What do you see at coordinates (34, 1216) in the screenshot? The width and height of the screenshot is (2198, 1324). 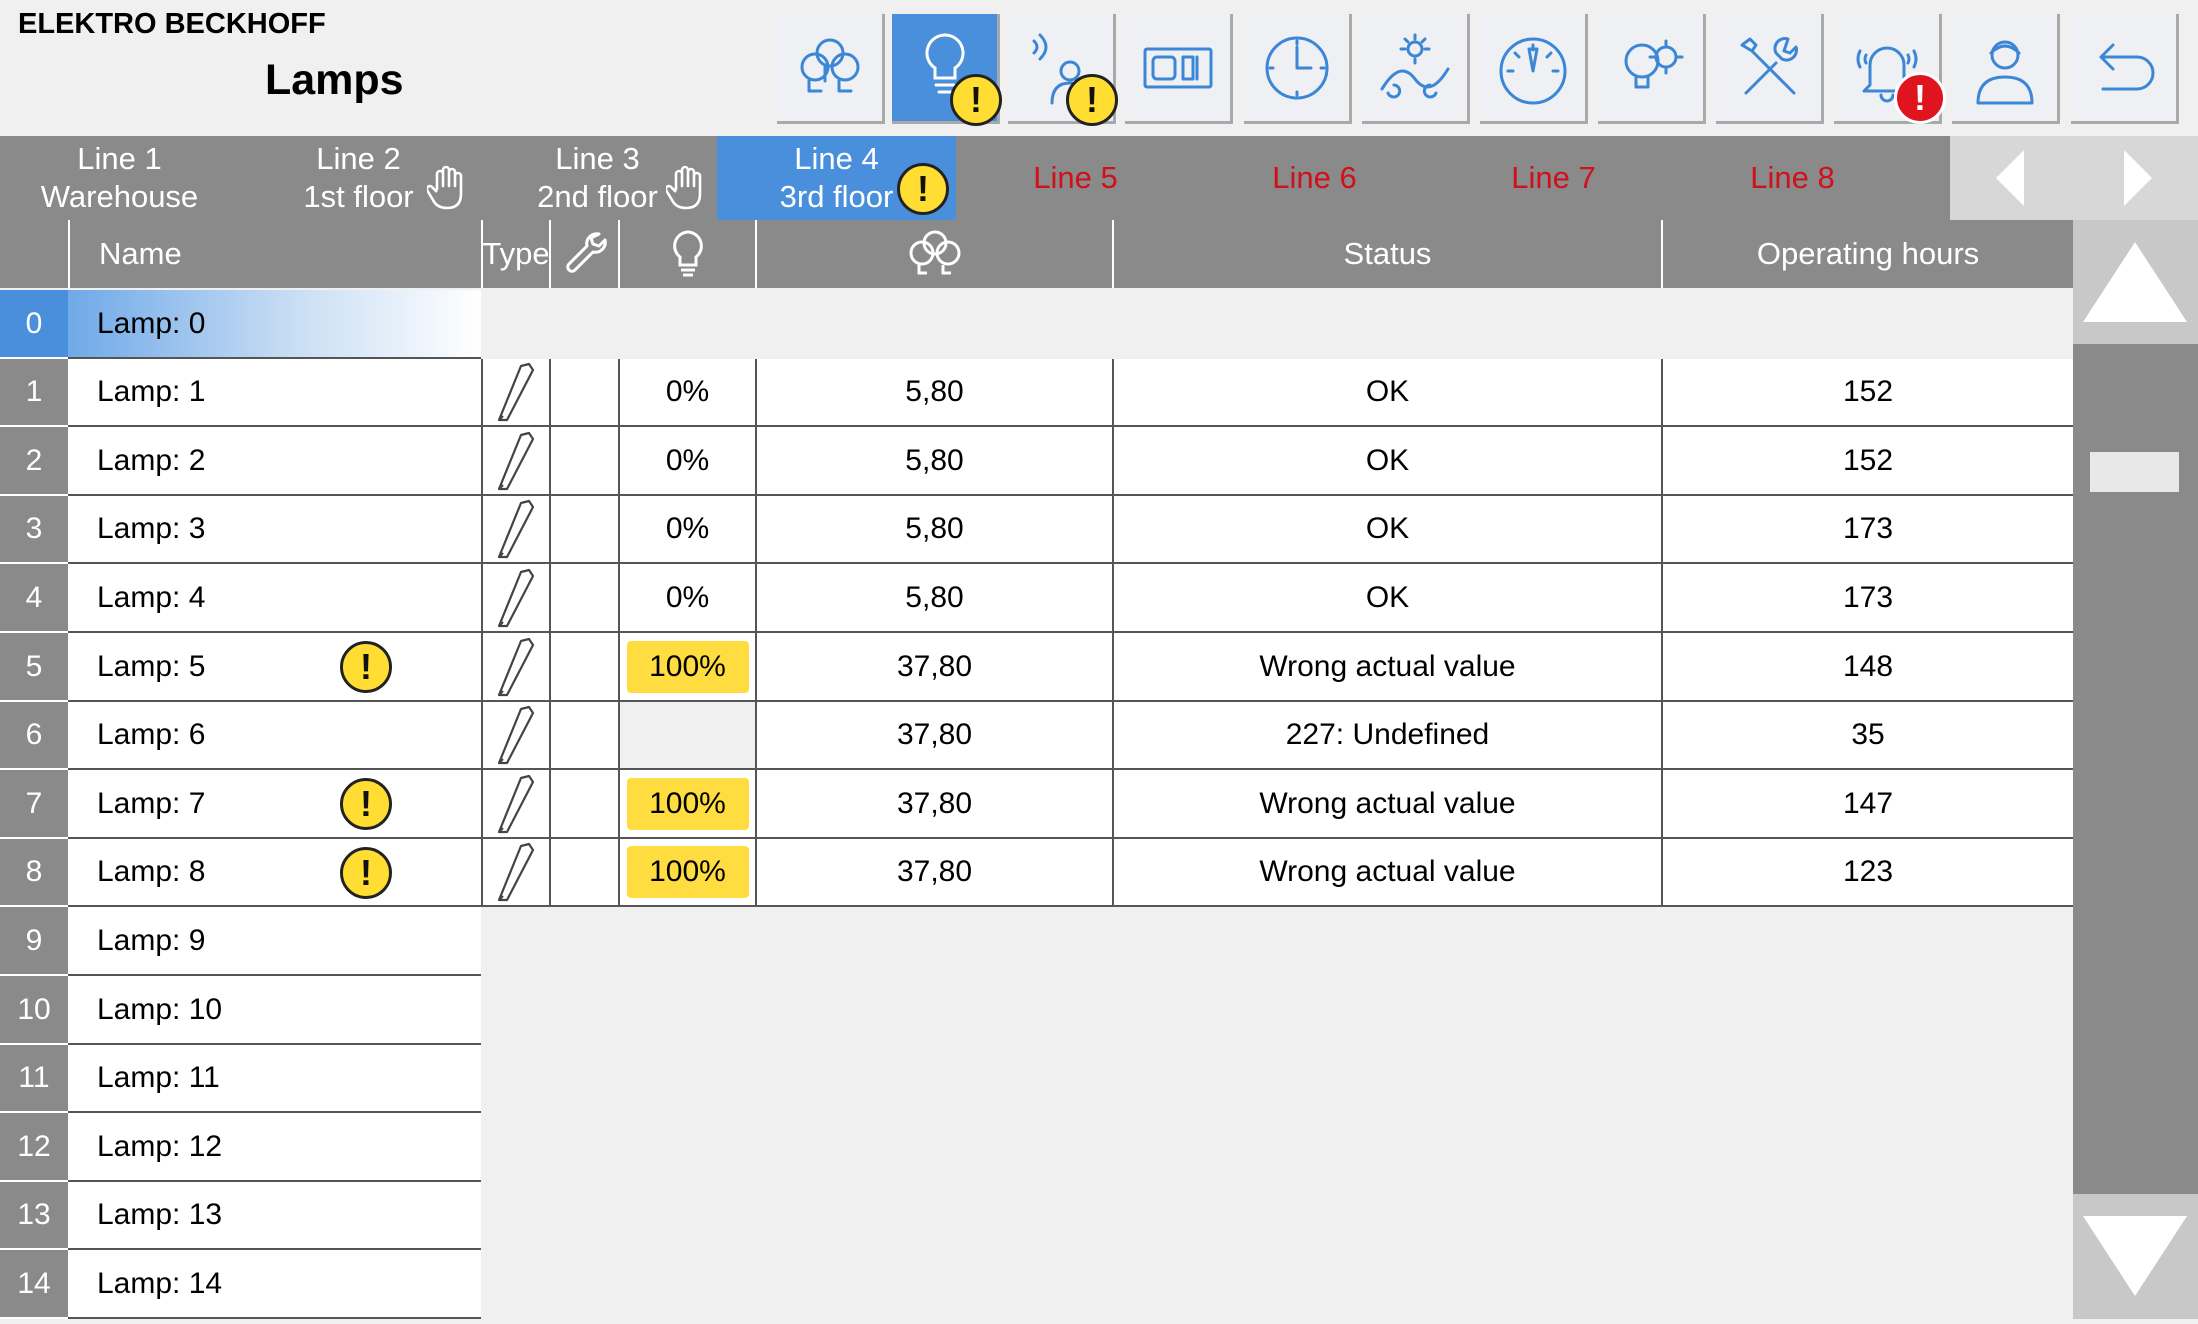 I see `row-index: 13` at bounding box center [34, 1216].